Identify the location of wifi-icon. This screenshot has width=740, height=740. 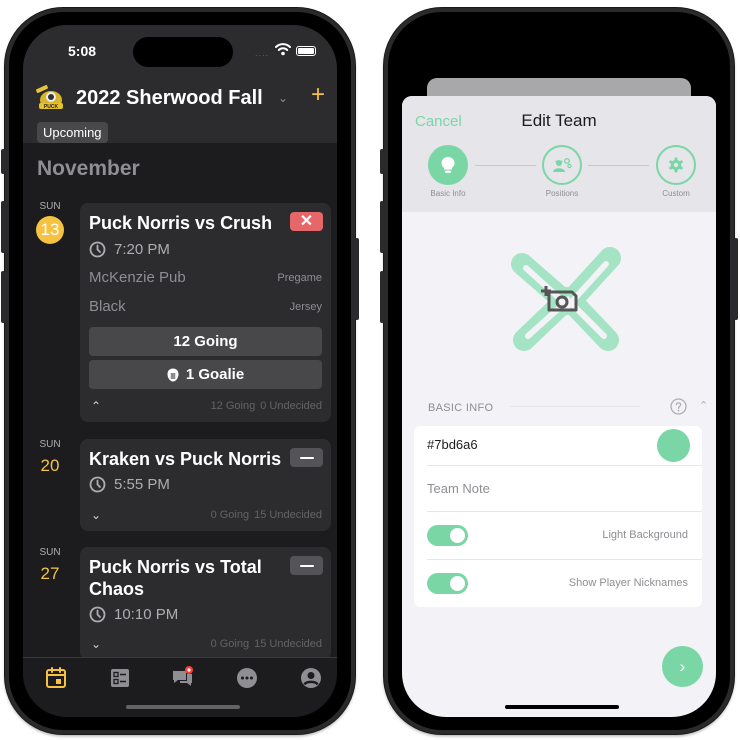
(283, 49).